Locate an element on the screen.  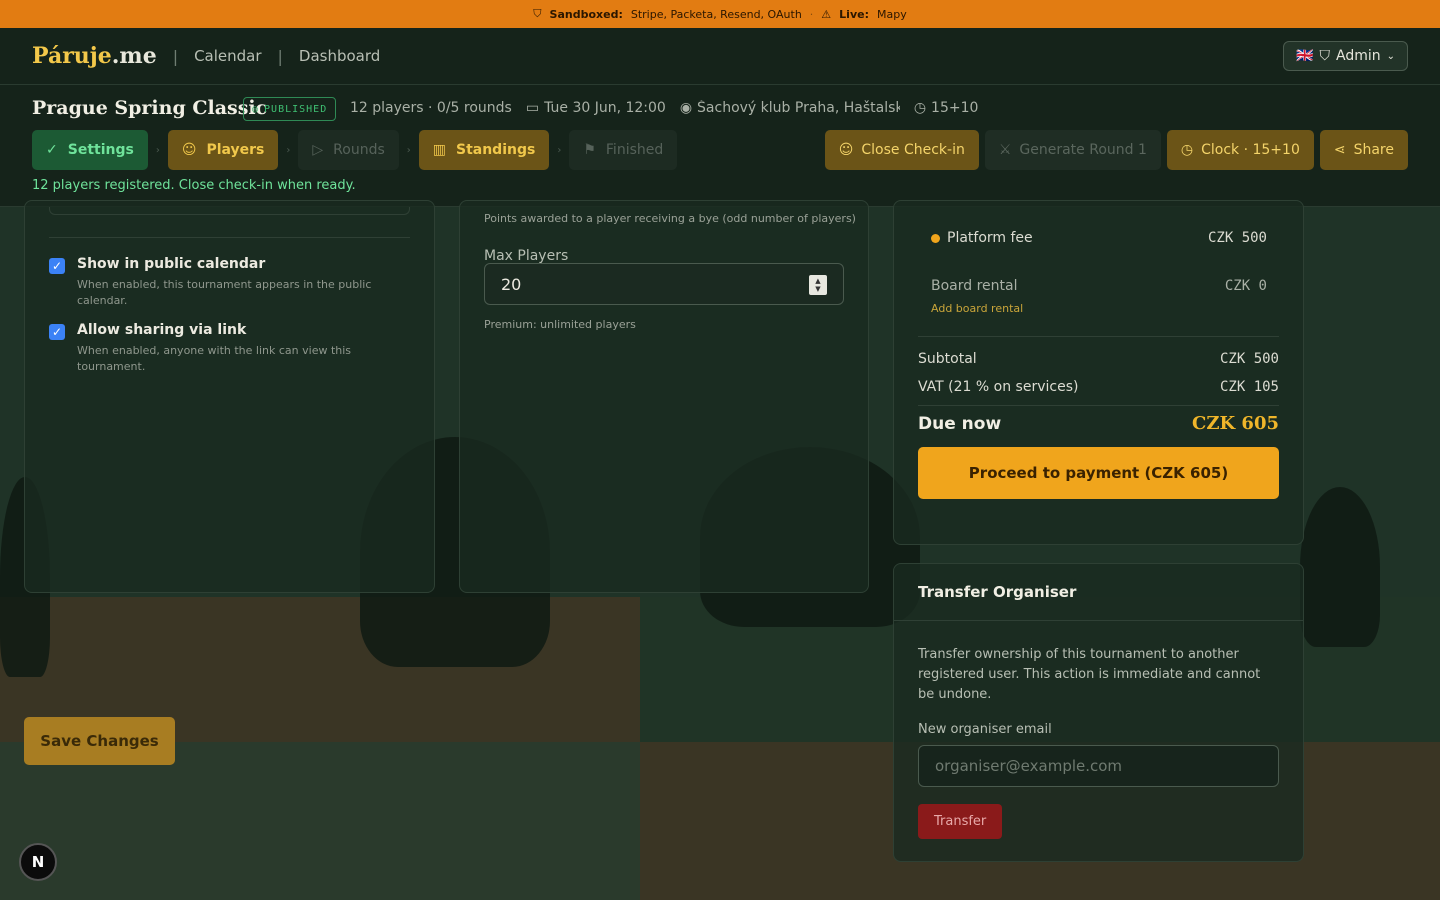
organiser-email-input: organiser@example.com is located at coordinates (1098, 766).